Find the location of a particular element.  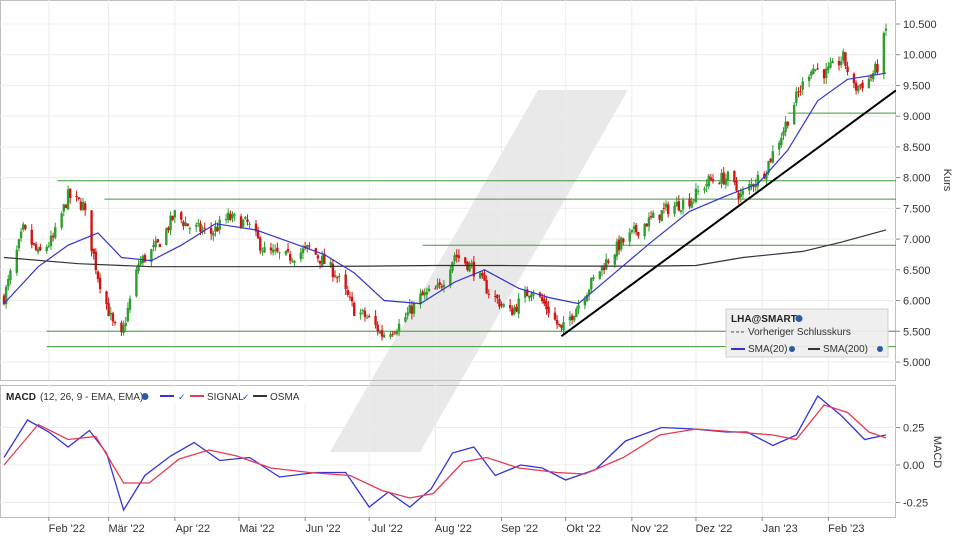

macd-axis-label: MACD is located at coordinates (937, 452).